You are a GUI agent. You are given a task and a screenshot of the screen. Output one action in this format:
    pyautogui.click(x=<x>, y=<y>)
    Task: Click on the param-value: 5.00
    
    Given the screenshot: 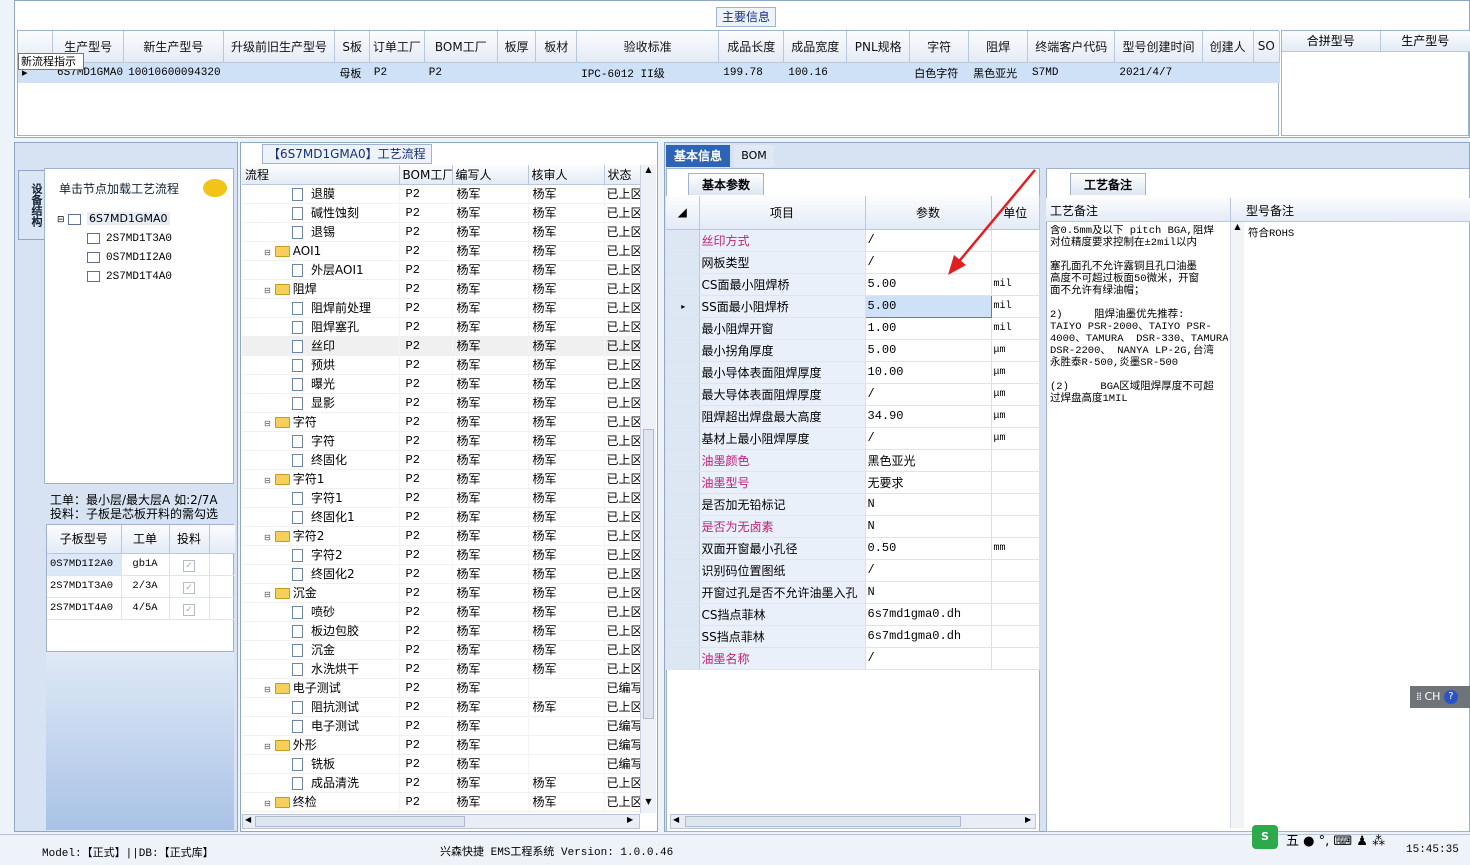 What is the action you would take?
    pyautogui.click(x=928, y=350)
    